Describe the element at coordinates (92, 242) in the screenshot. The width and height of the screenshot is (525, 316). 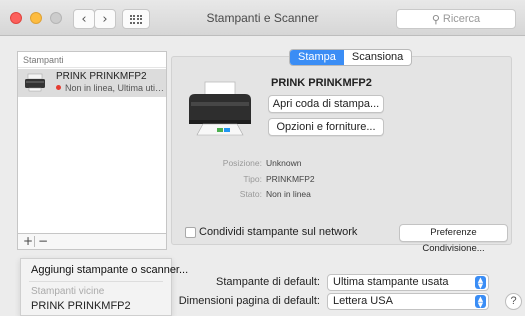
I see `add-remove-bar: + −` at that location.